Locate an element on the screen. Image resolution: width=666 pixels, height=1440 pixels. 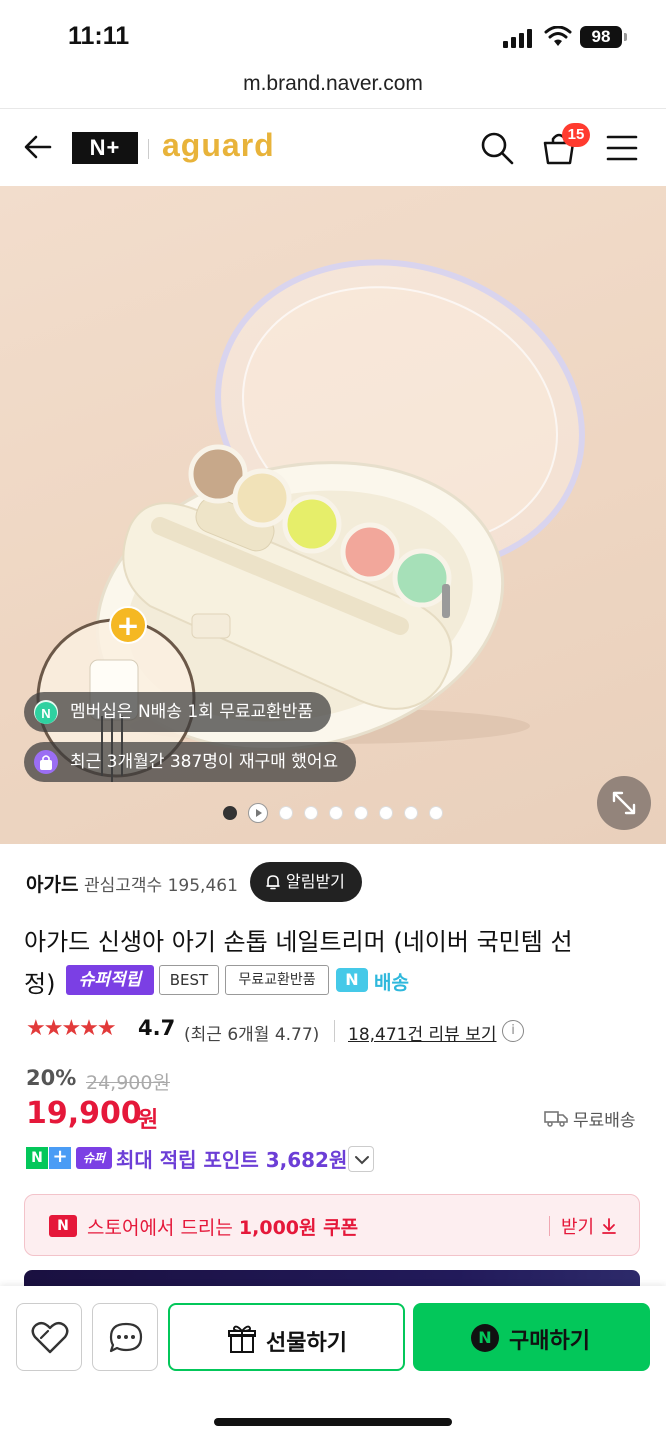
heart-icon is located at coordinates (50, 1337).